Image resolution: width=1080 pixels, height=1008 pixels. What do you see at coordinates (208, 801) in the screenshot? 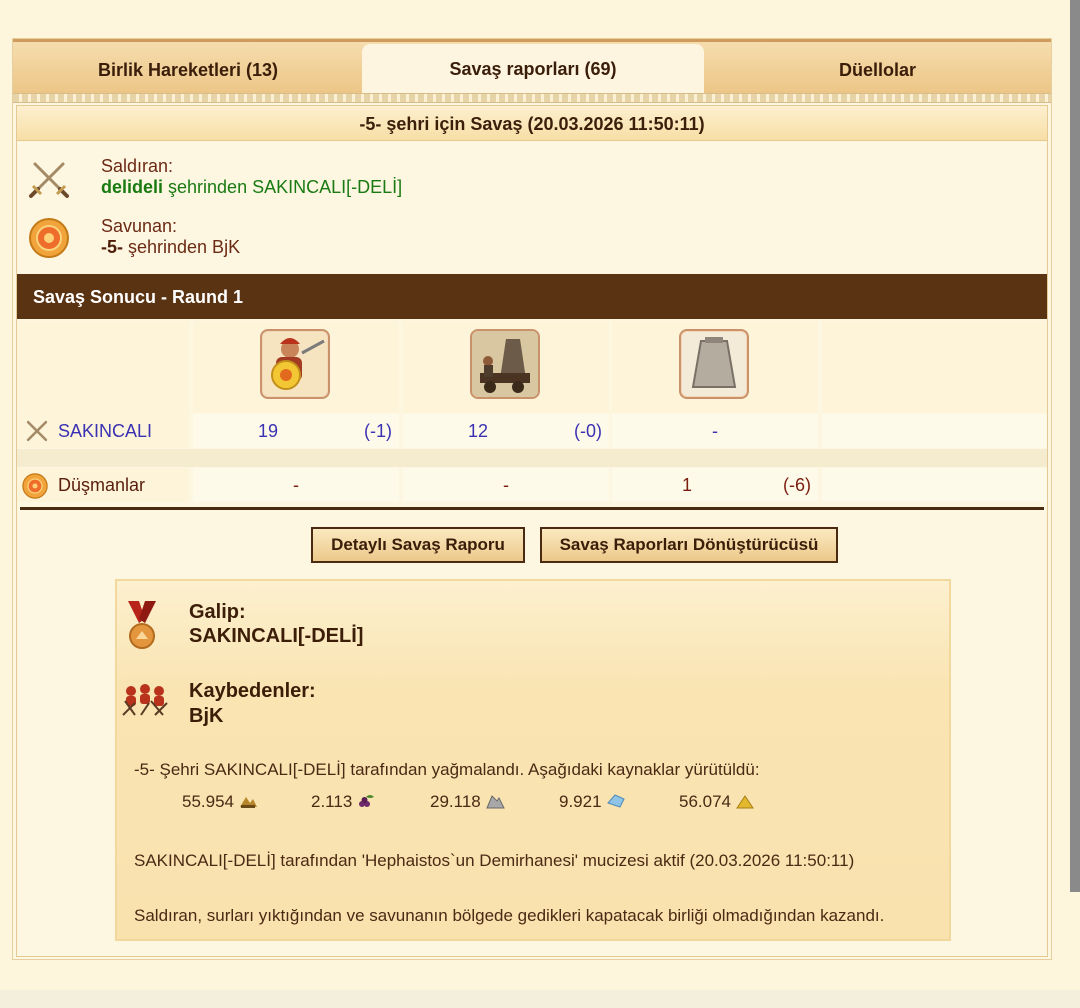
I see `wood-amount: 55.954` at bounding box center [208, 801].